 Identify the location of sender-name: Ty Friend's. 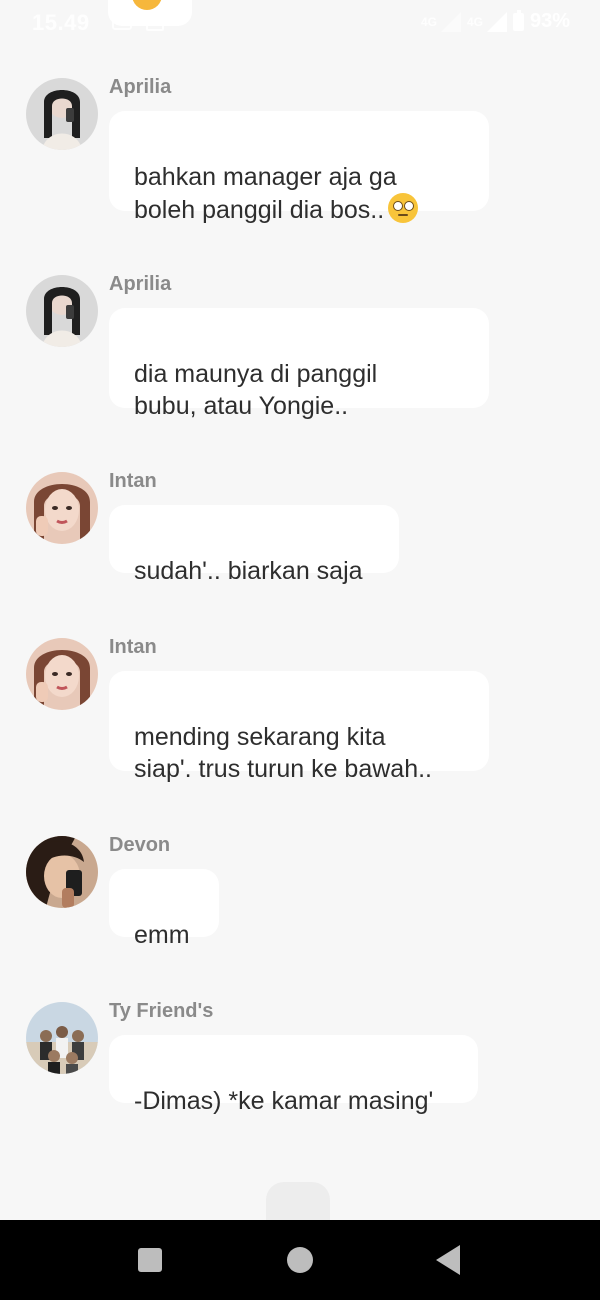
(161, 1011).